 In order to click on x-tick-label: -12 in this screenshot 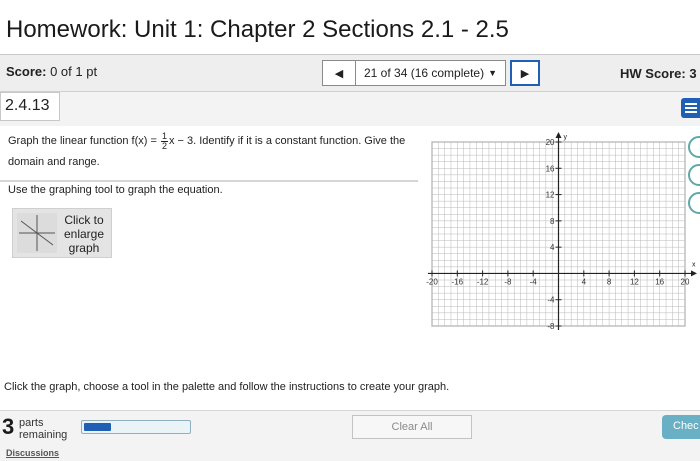, I will do `click(483, 281)`.